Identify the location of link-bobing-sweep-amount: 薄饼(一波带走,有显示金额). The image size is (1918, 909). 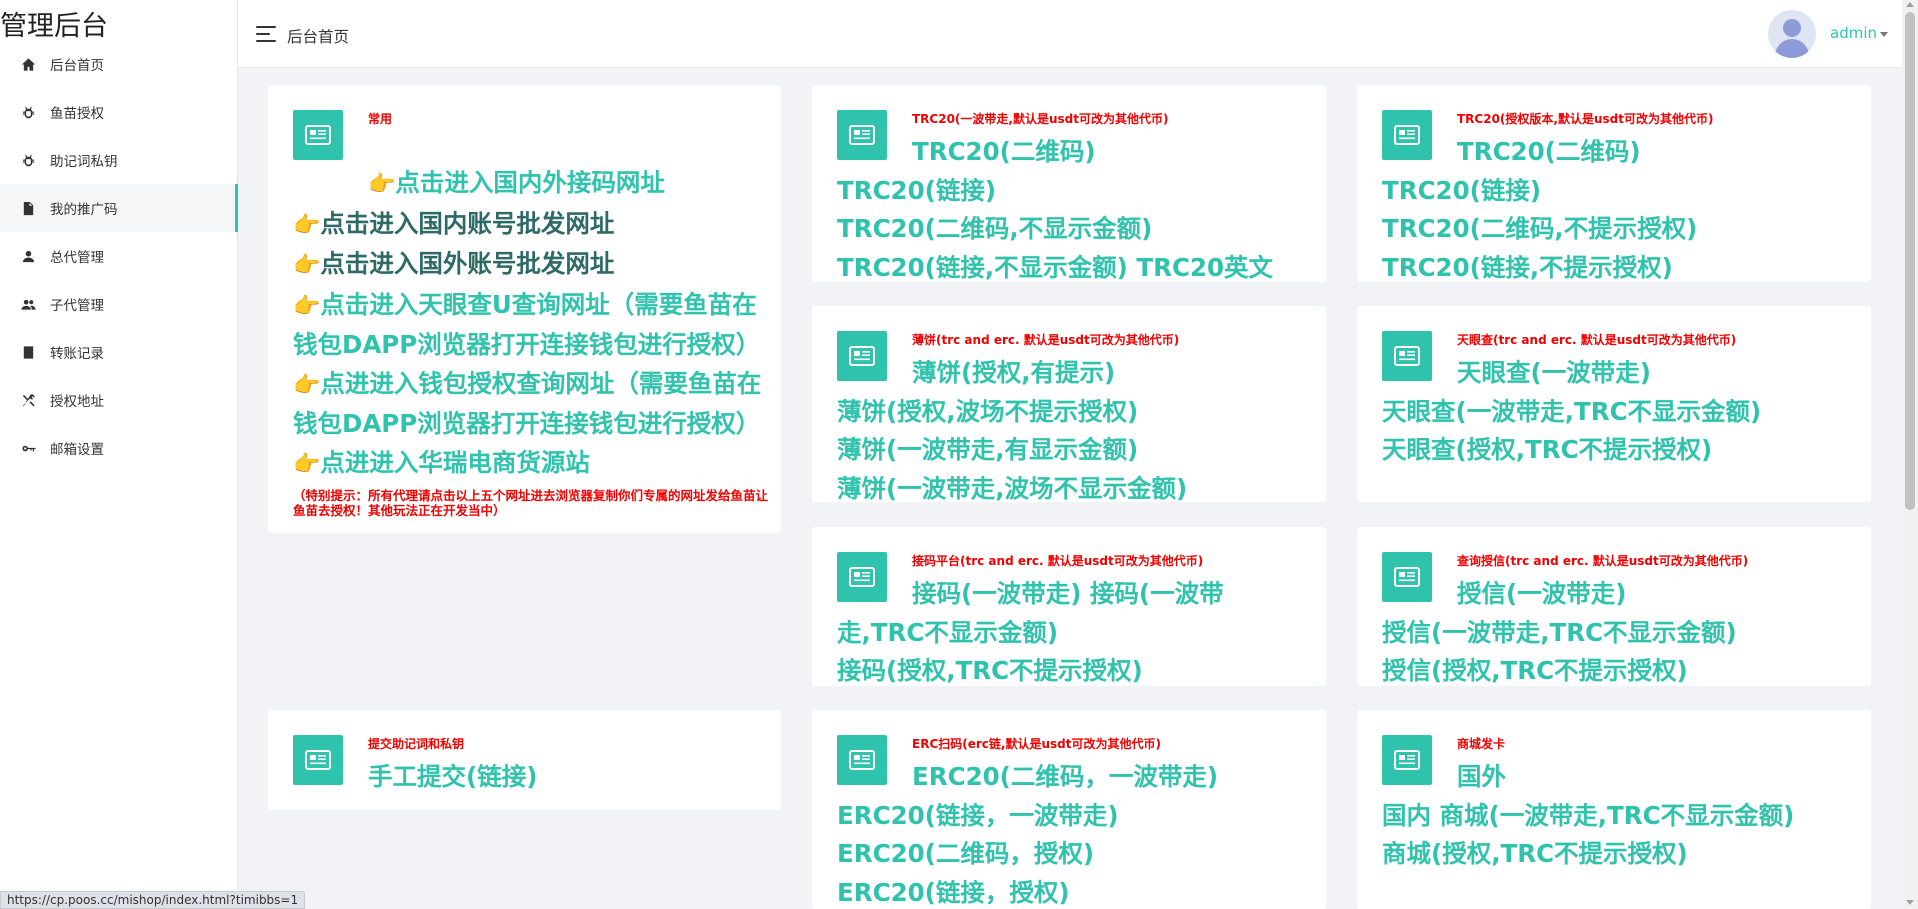
(987, 449).